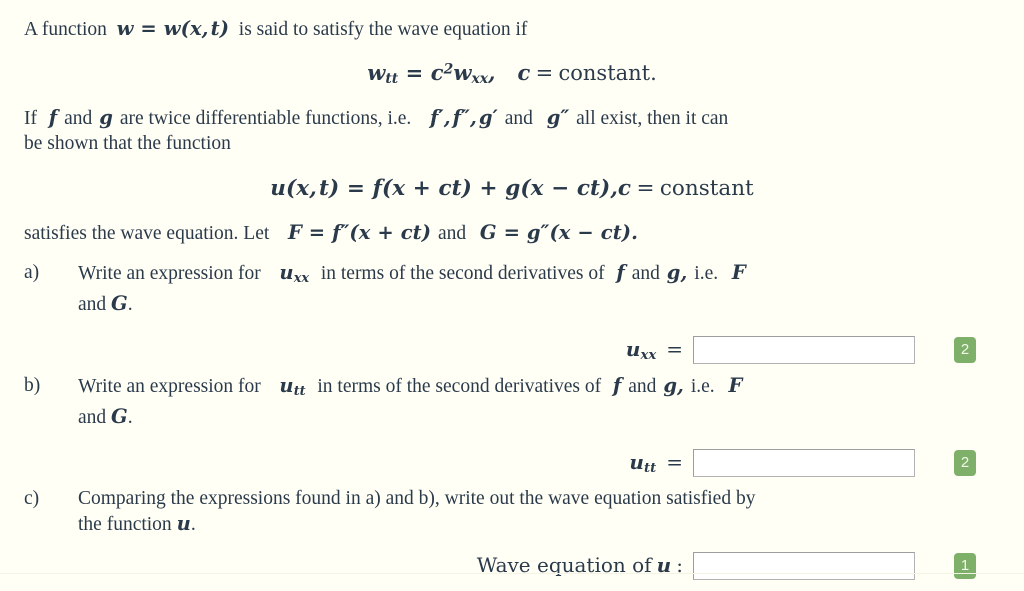 The height and width of the screenshot is (591, 1024). Describe the element at coordinates (459, 386) in the screenshot. I see `question-b-text-mid: in terms of the second derivatives of` at that location.